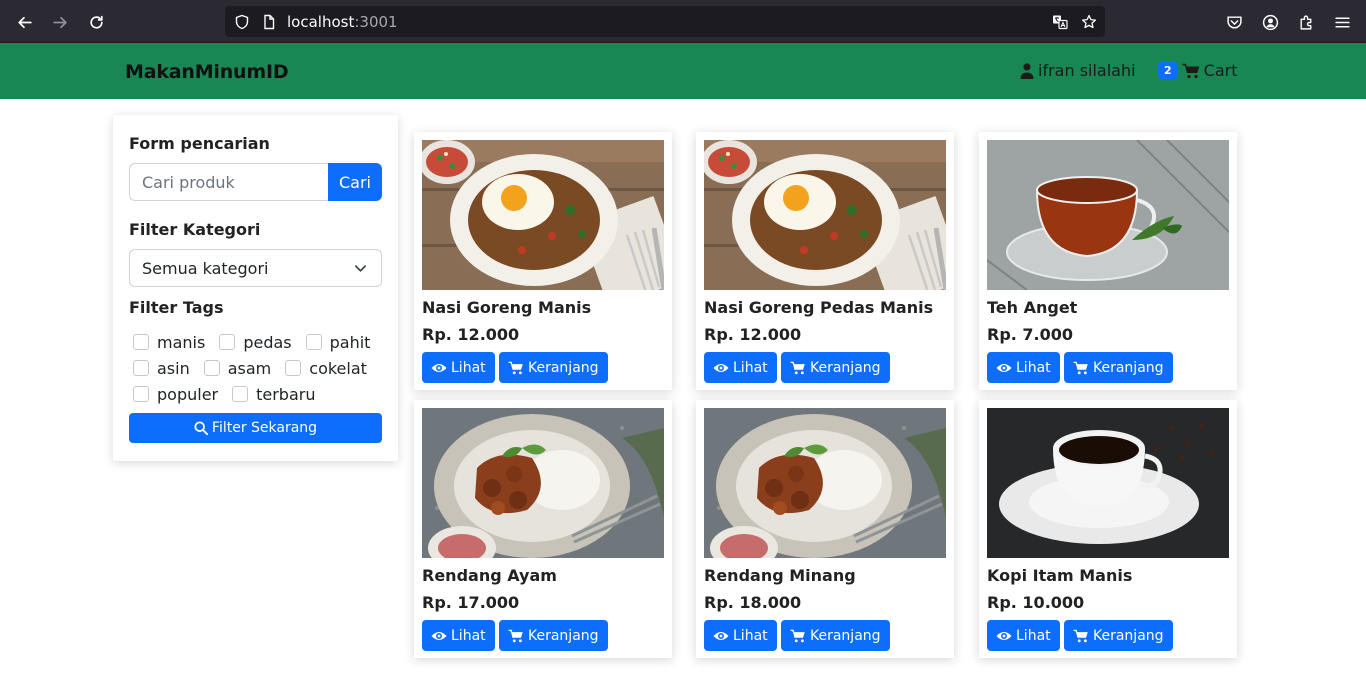  What do you see at coordinates (665, 21) in the screenshot?
I see `url-bar: localhost:3001` at bounding box center [665, 21].